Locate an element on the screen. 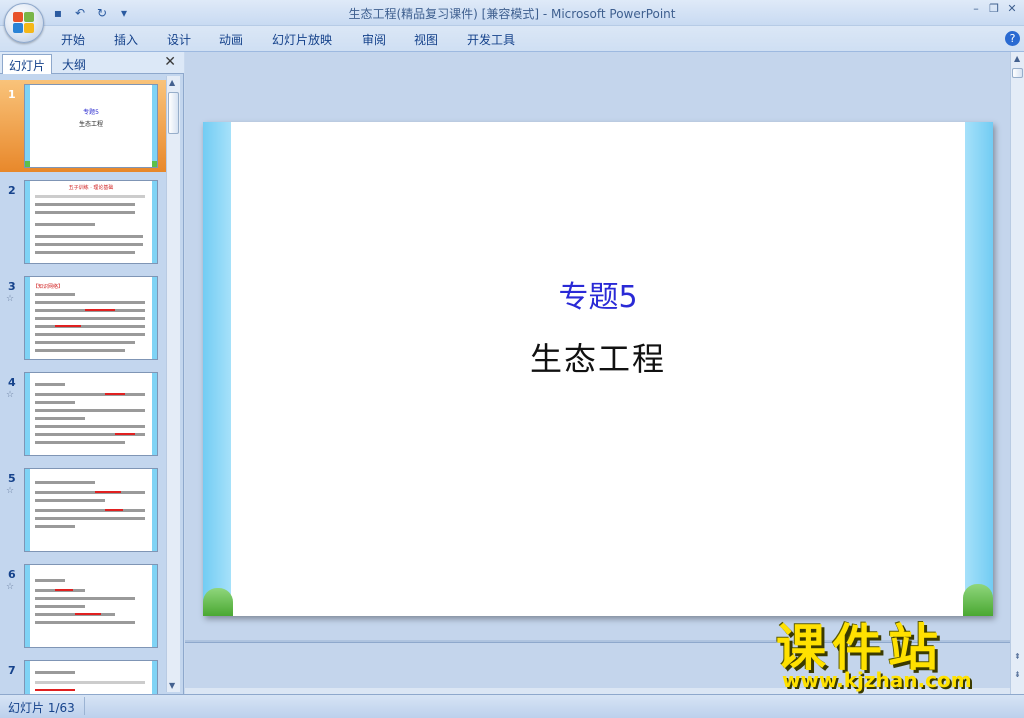 This screenshot has height=718, width=1024. next-slide-icon: ⇟ is located at coordinates (1017, 674).